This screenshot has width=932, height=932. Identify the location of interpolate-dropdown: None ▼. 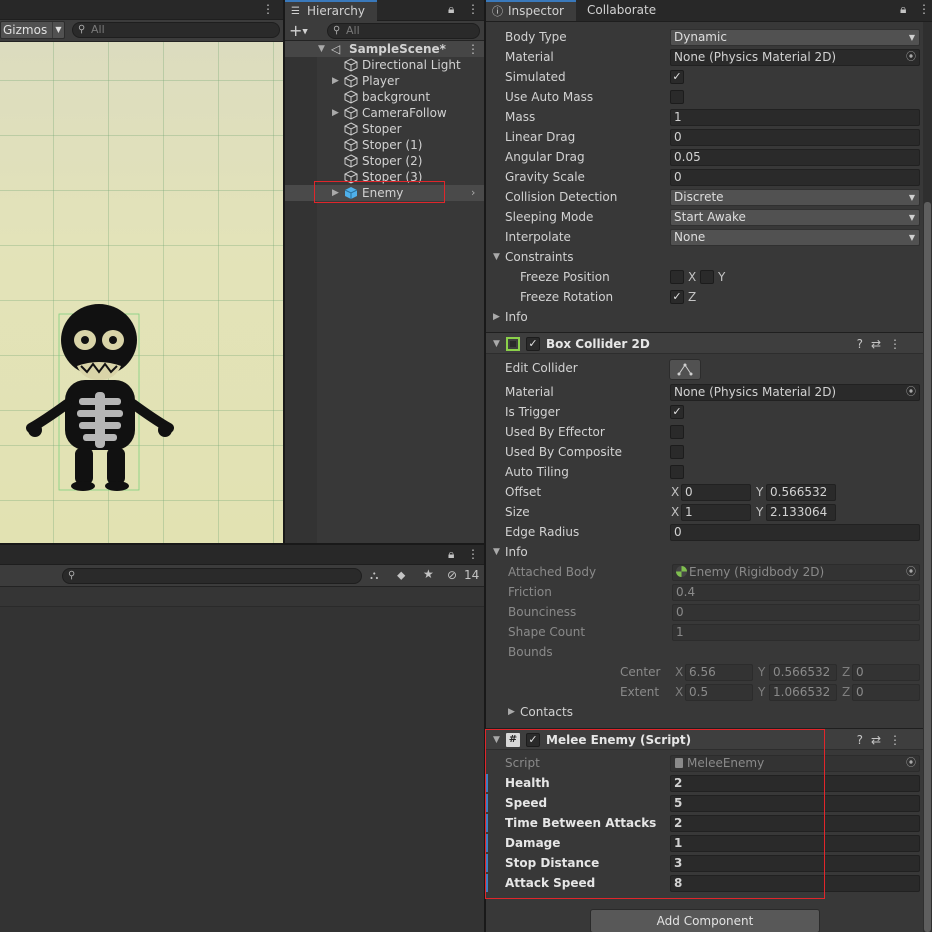
(795, 237).